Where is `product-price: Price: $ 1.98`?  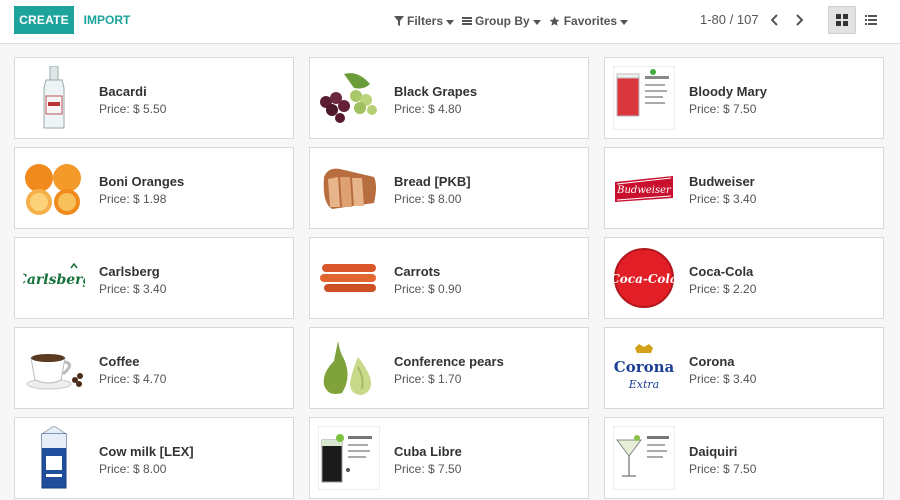 product-price: Price: $ 1.98 is located at coordinates (133, 199).